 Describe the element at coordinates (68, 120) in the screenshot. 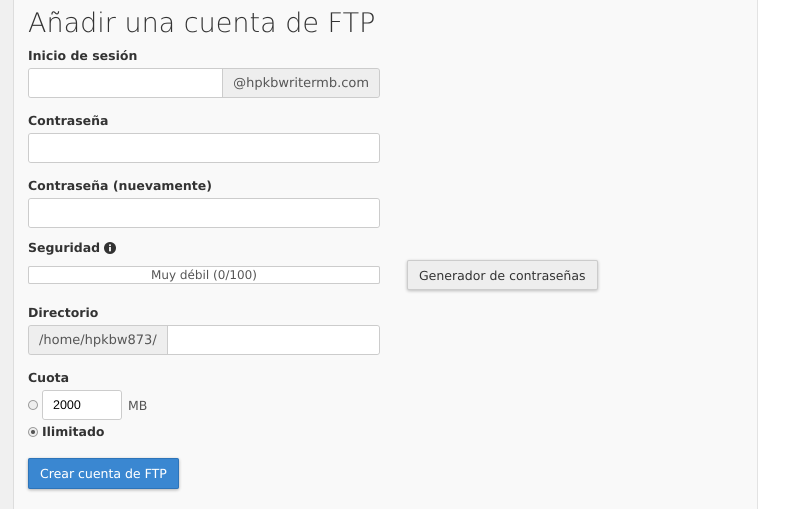

I see `field-label: Contraseña` at that location.